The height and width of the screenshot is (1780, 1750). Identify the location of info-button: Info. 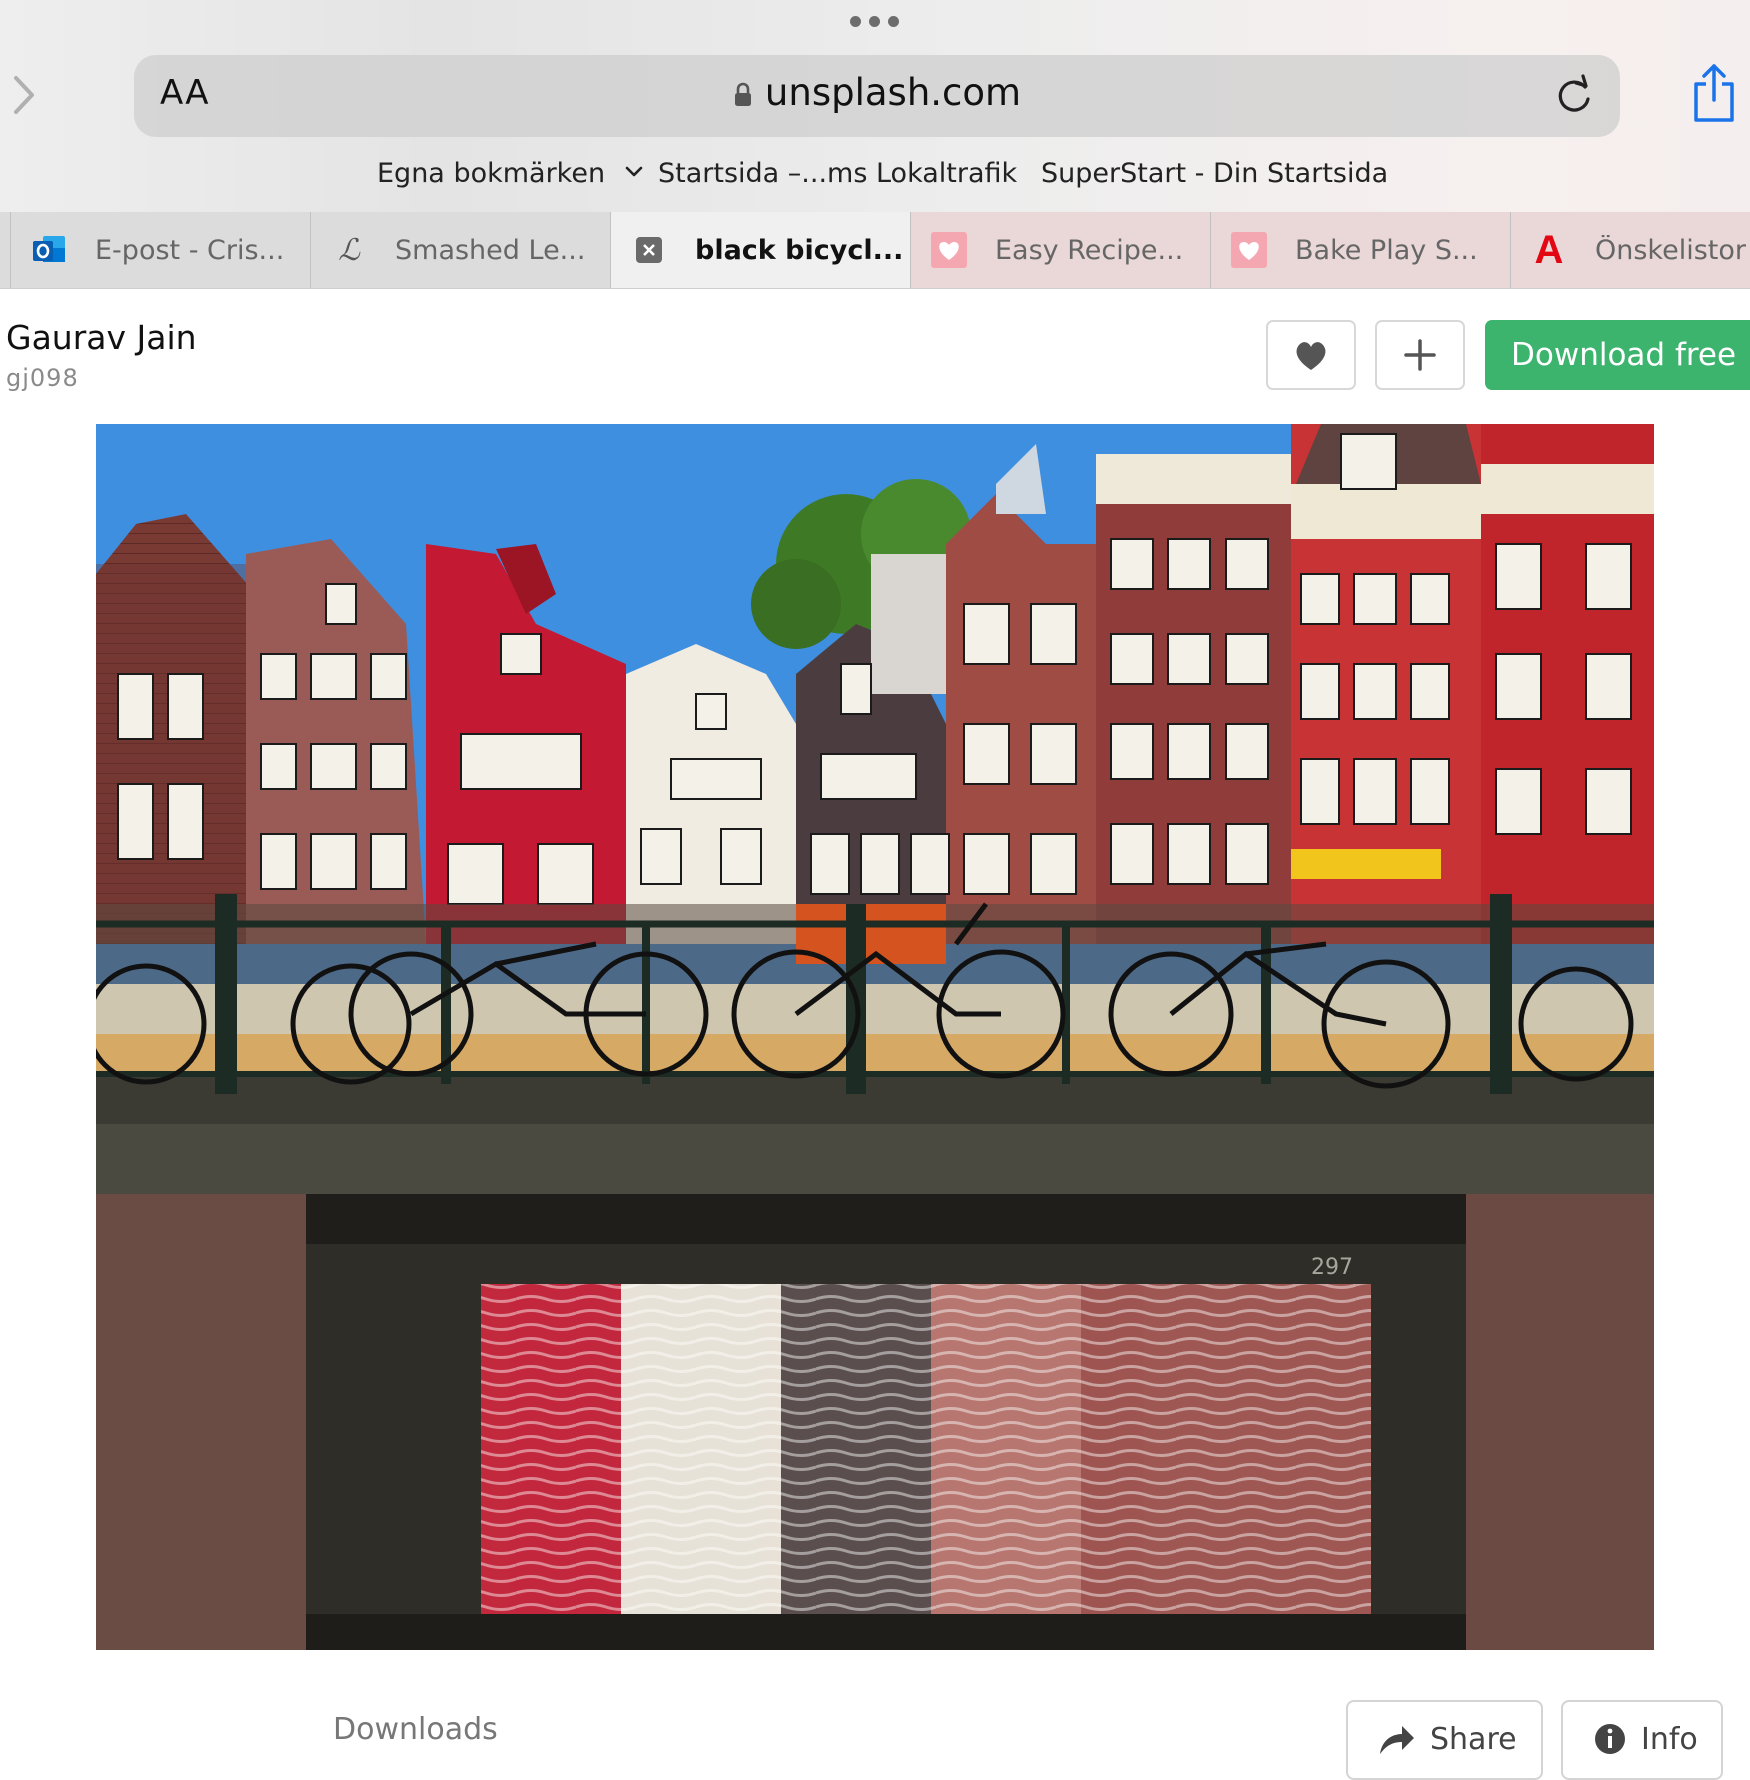
(1642, 1740).